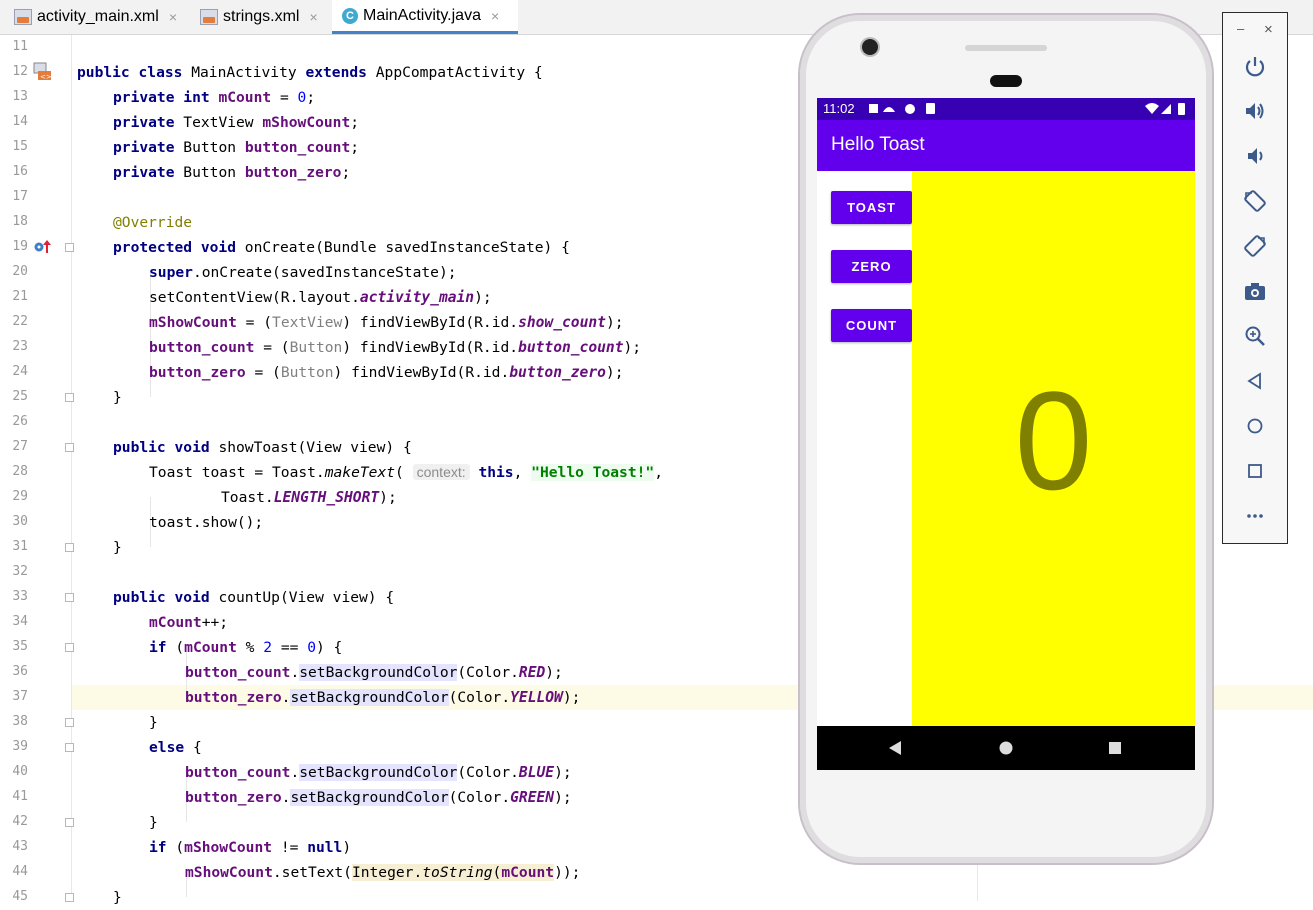  I want to click on token: ,, so click(522, 472).